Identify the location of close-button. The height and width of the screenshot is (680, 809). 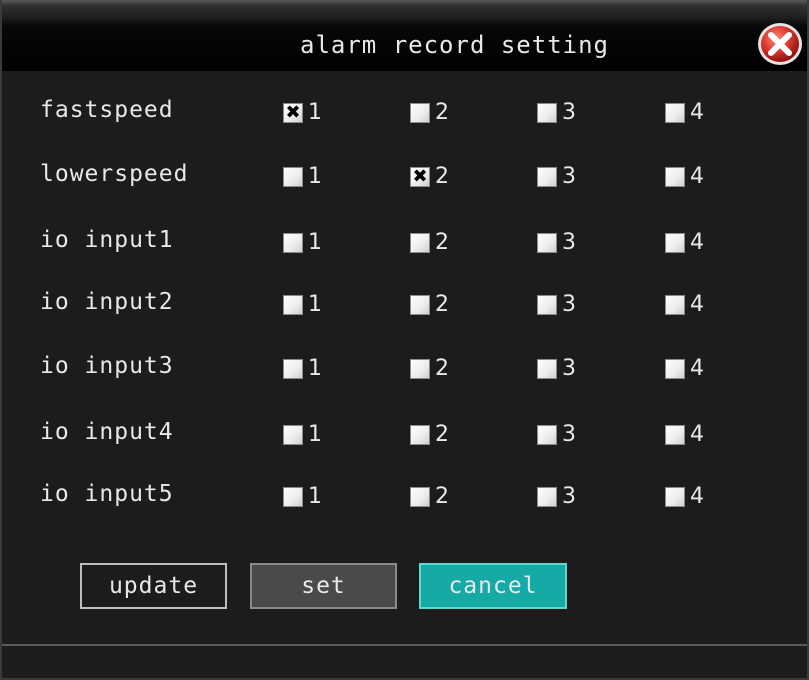
(780, 44).